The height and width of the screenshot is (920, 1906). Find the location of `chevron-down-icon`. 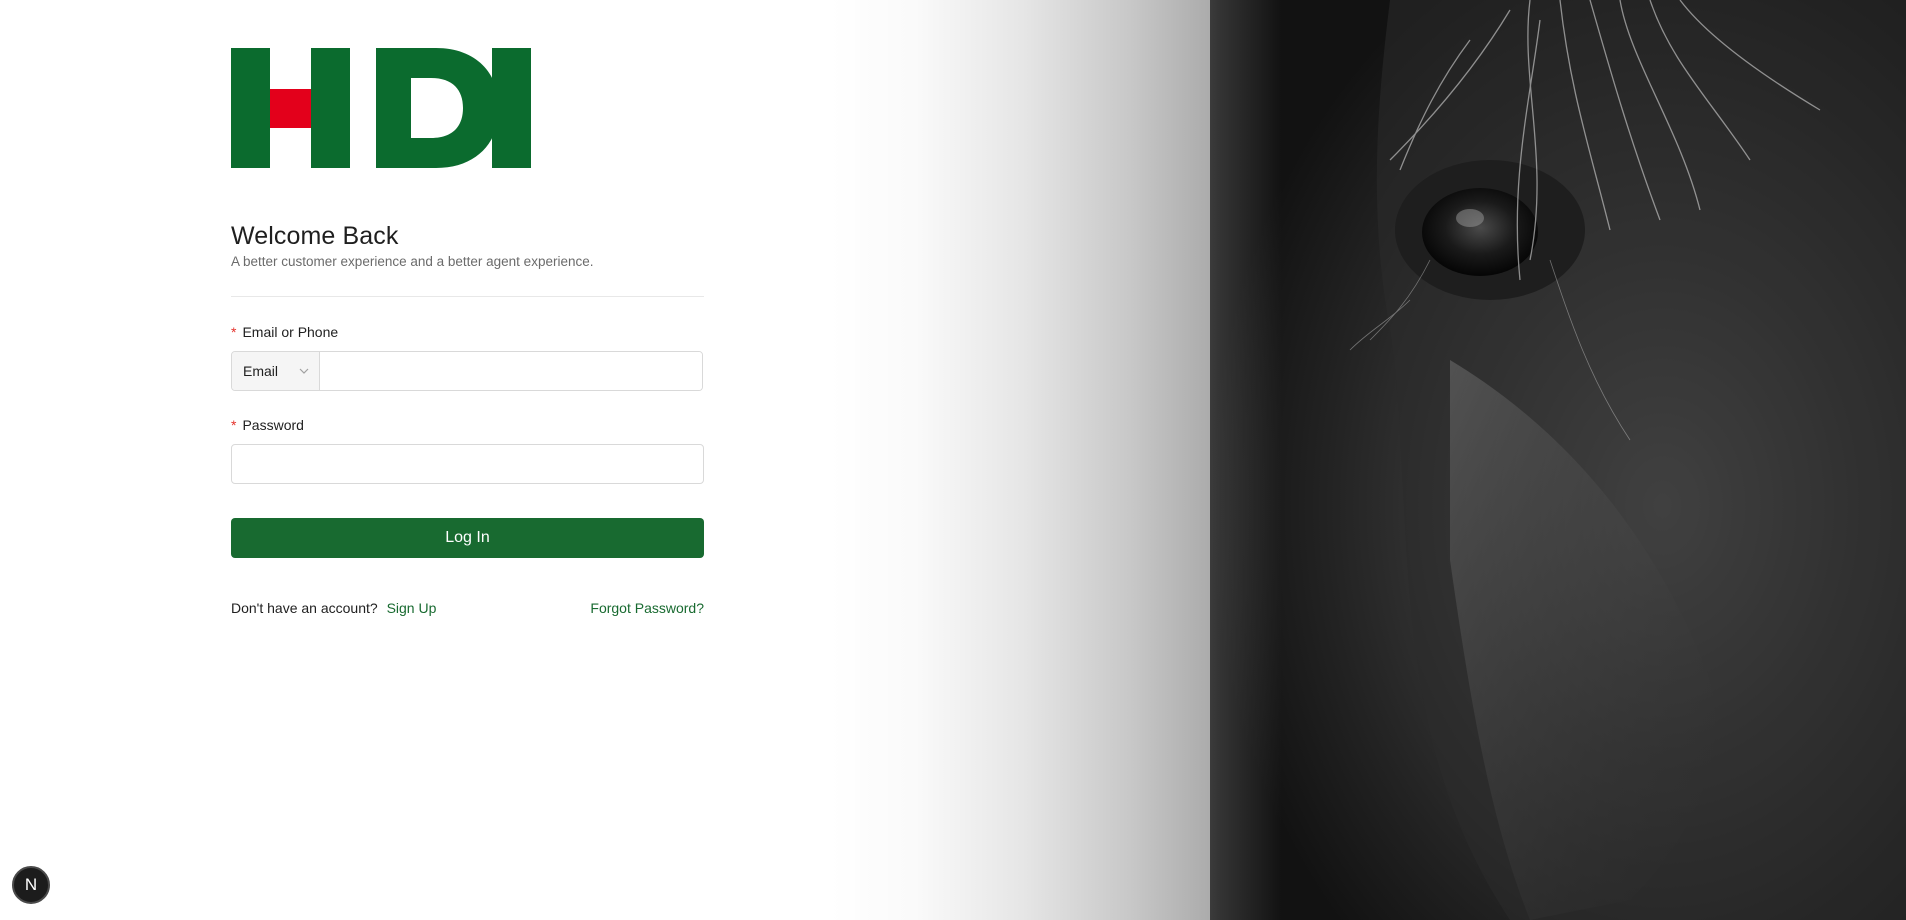

chevron-down-icon is located at coordinates (304, 371).